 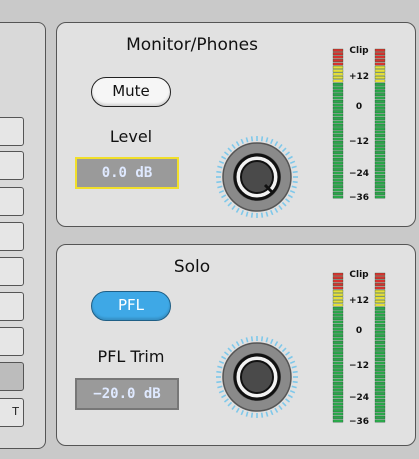 What do you see at coordinates (257, 177) in the screenshot?
I see `monitor-level-knob` at bounding box center [257, 177].